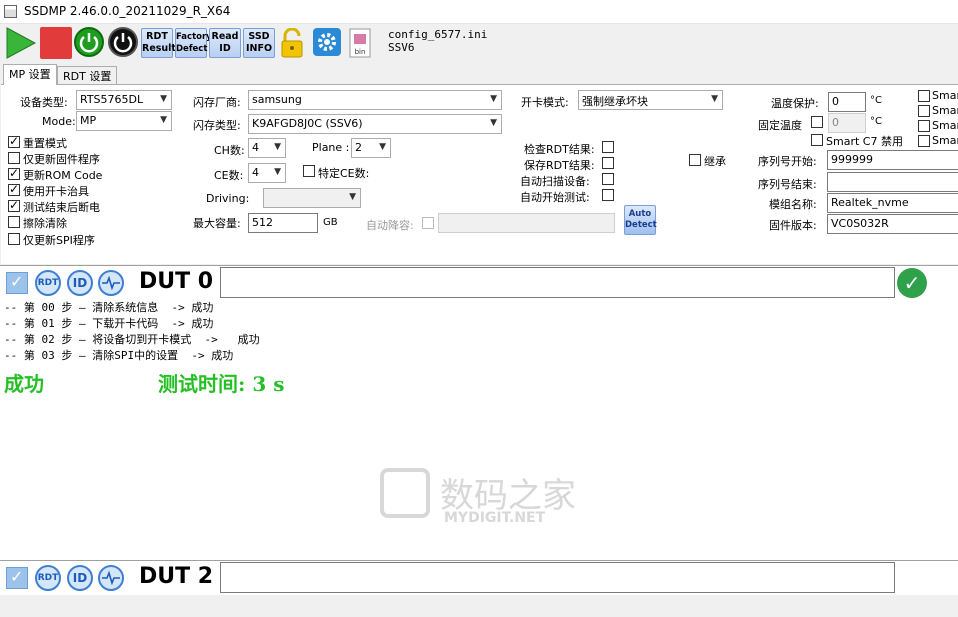  I want to click on power-off-button, so click(123, 42).